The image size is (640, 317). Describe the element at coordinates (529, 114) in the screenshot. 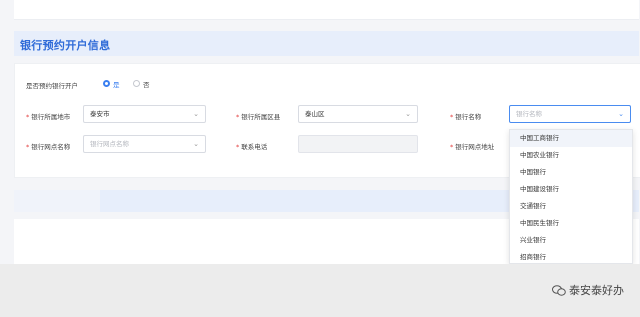

I see `bank-name-placeholder: 银行名称` at that location.